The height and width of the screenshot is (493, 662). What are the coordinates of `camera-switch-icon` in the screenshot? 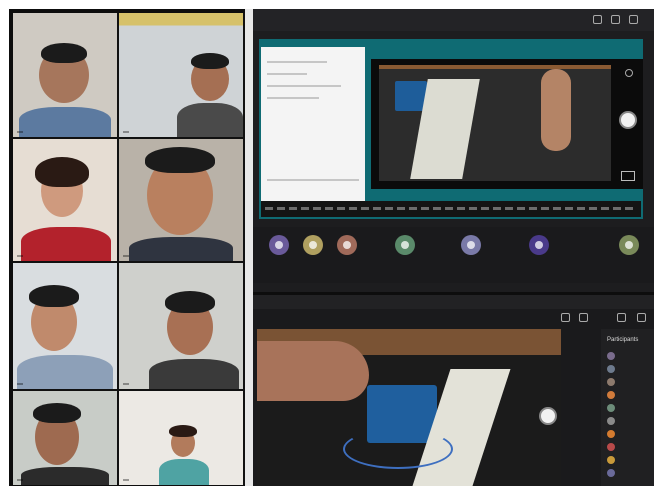 It's located at (629, 73).